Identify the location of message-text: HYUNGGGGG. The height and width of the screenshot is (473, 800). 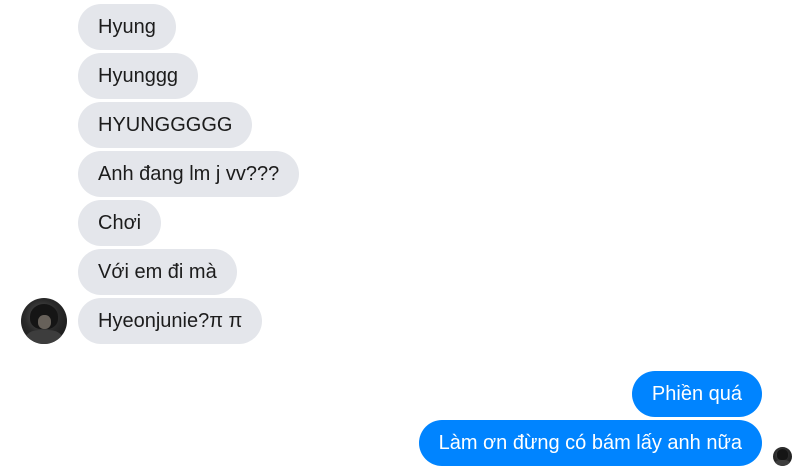
(165, 125).